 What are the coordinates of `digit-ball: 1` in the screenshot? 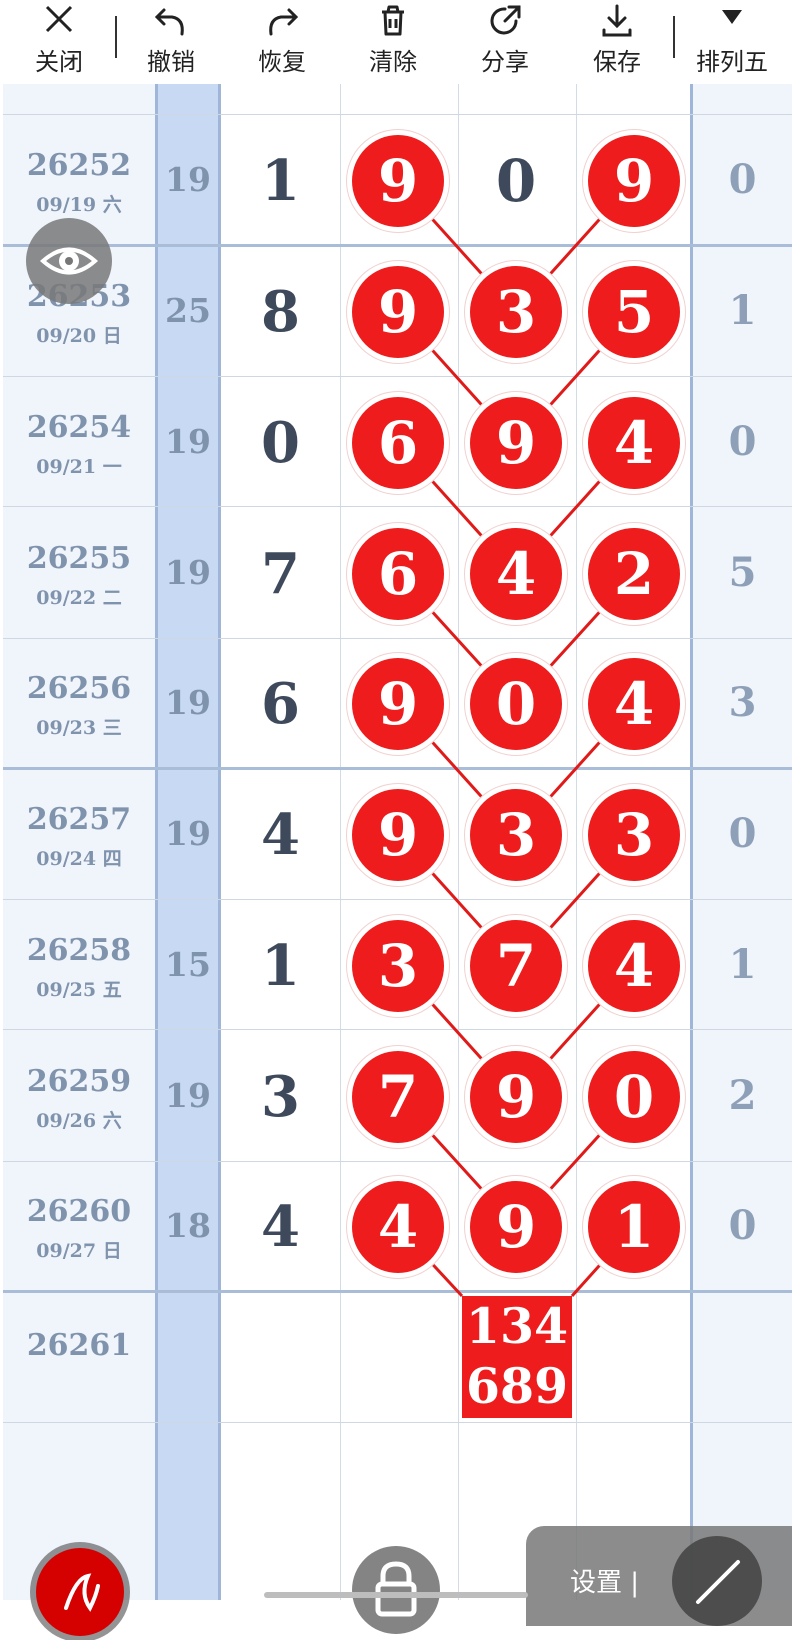 It's located at (634, 1227).